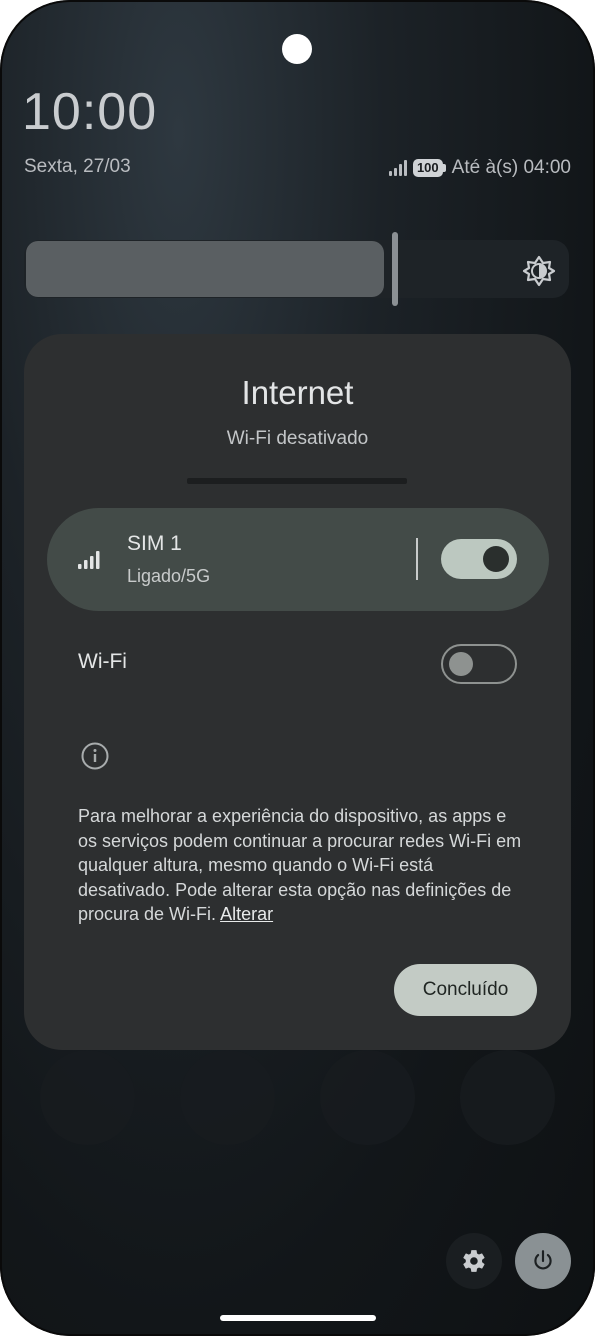  What do you see at coordinates (298, 1318) in the screenshot?
I see `home-indicator` at bounding box center [298, 1318].